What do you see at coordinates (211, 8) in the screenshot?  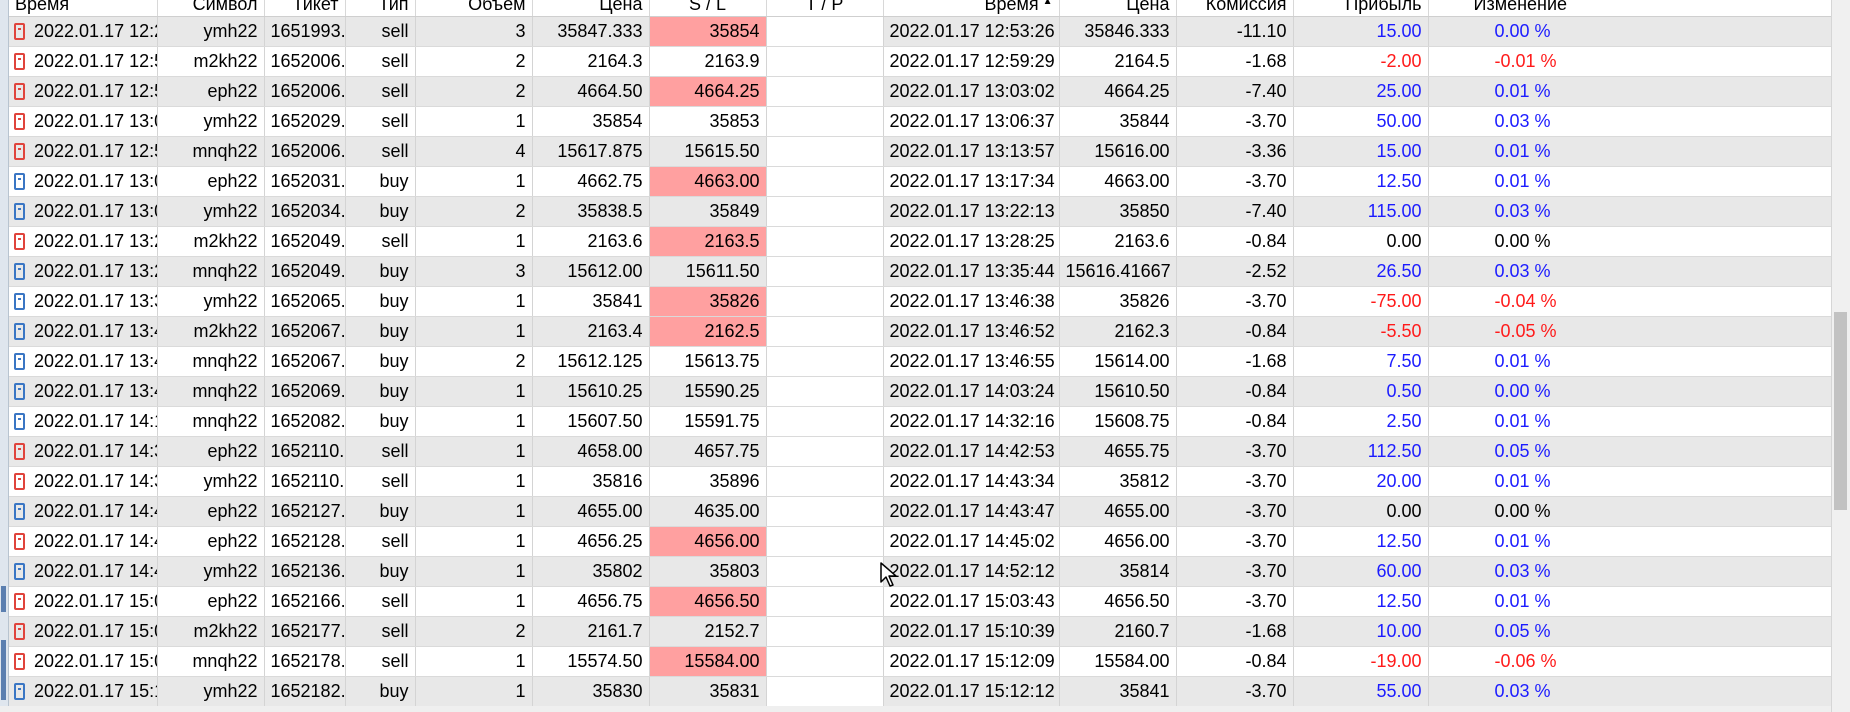 I see `column-header-symbol: Символ` at bounding box center [211, 8].